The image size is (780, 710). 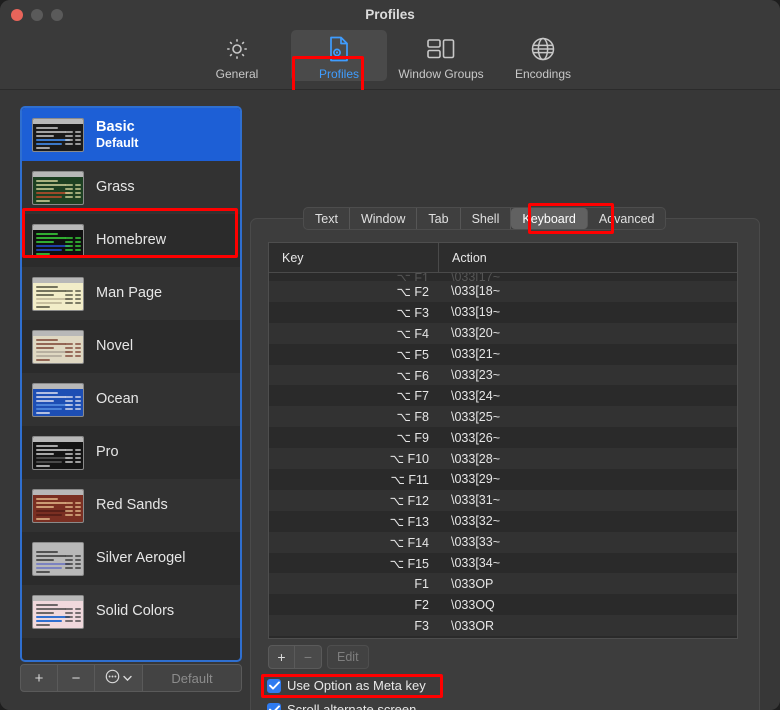 What do you see at coordinates (503, 479) in the screenshot?
I see `table-row: ⌥ F11 \033[29~` at bounding box center [503, 479].